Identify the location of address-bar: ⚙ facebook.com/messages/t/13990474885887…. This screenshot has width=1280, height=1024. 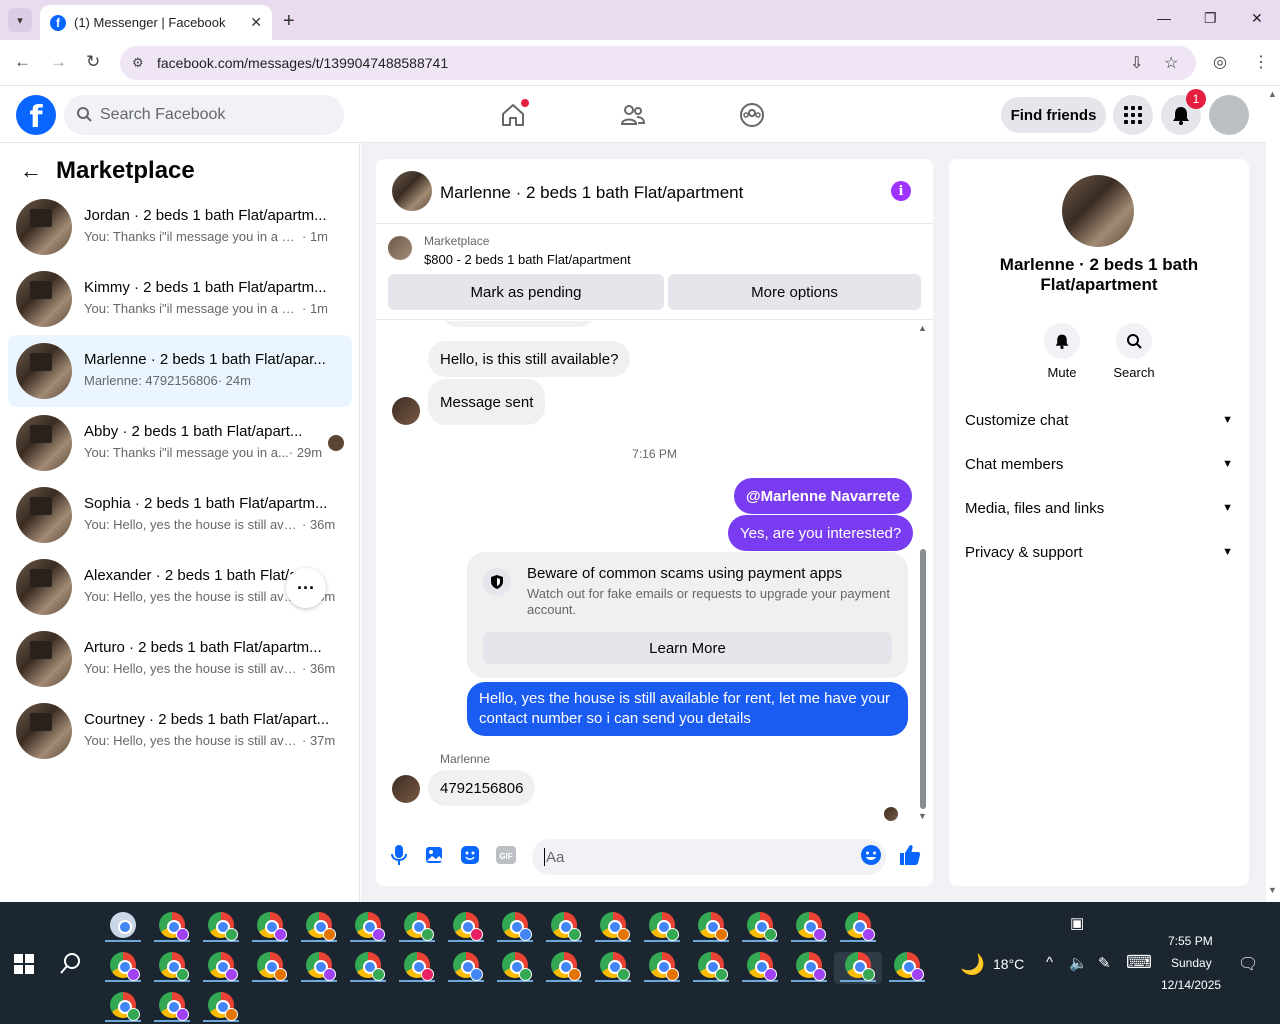
(658, 63).